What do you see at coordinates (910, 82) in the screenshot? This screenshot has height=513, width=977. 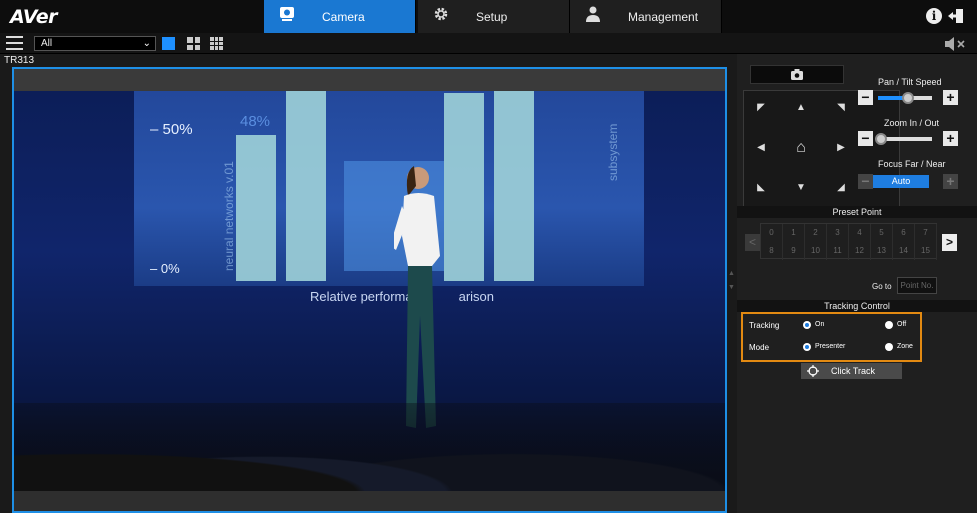 I see `pan-tilt-speed-label: Pan / Tilt Speed` at bounding box center [910, 82].